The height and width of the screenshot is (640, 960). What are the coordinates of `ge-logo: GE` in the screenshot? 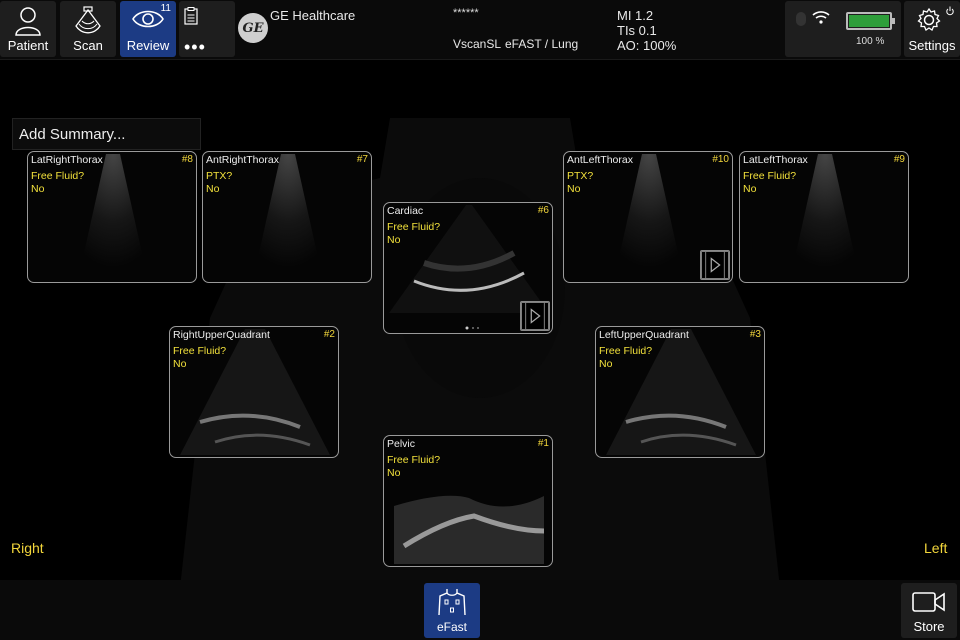 It's located at (253, 28).